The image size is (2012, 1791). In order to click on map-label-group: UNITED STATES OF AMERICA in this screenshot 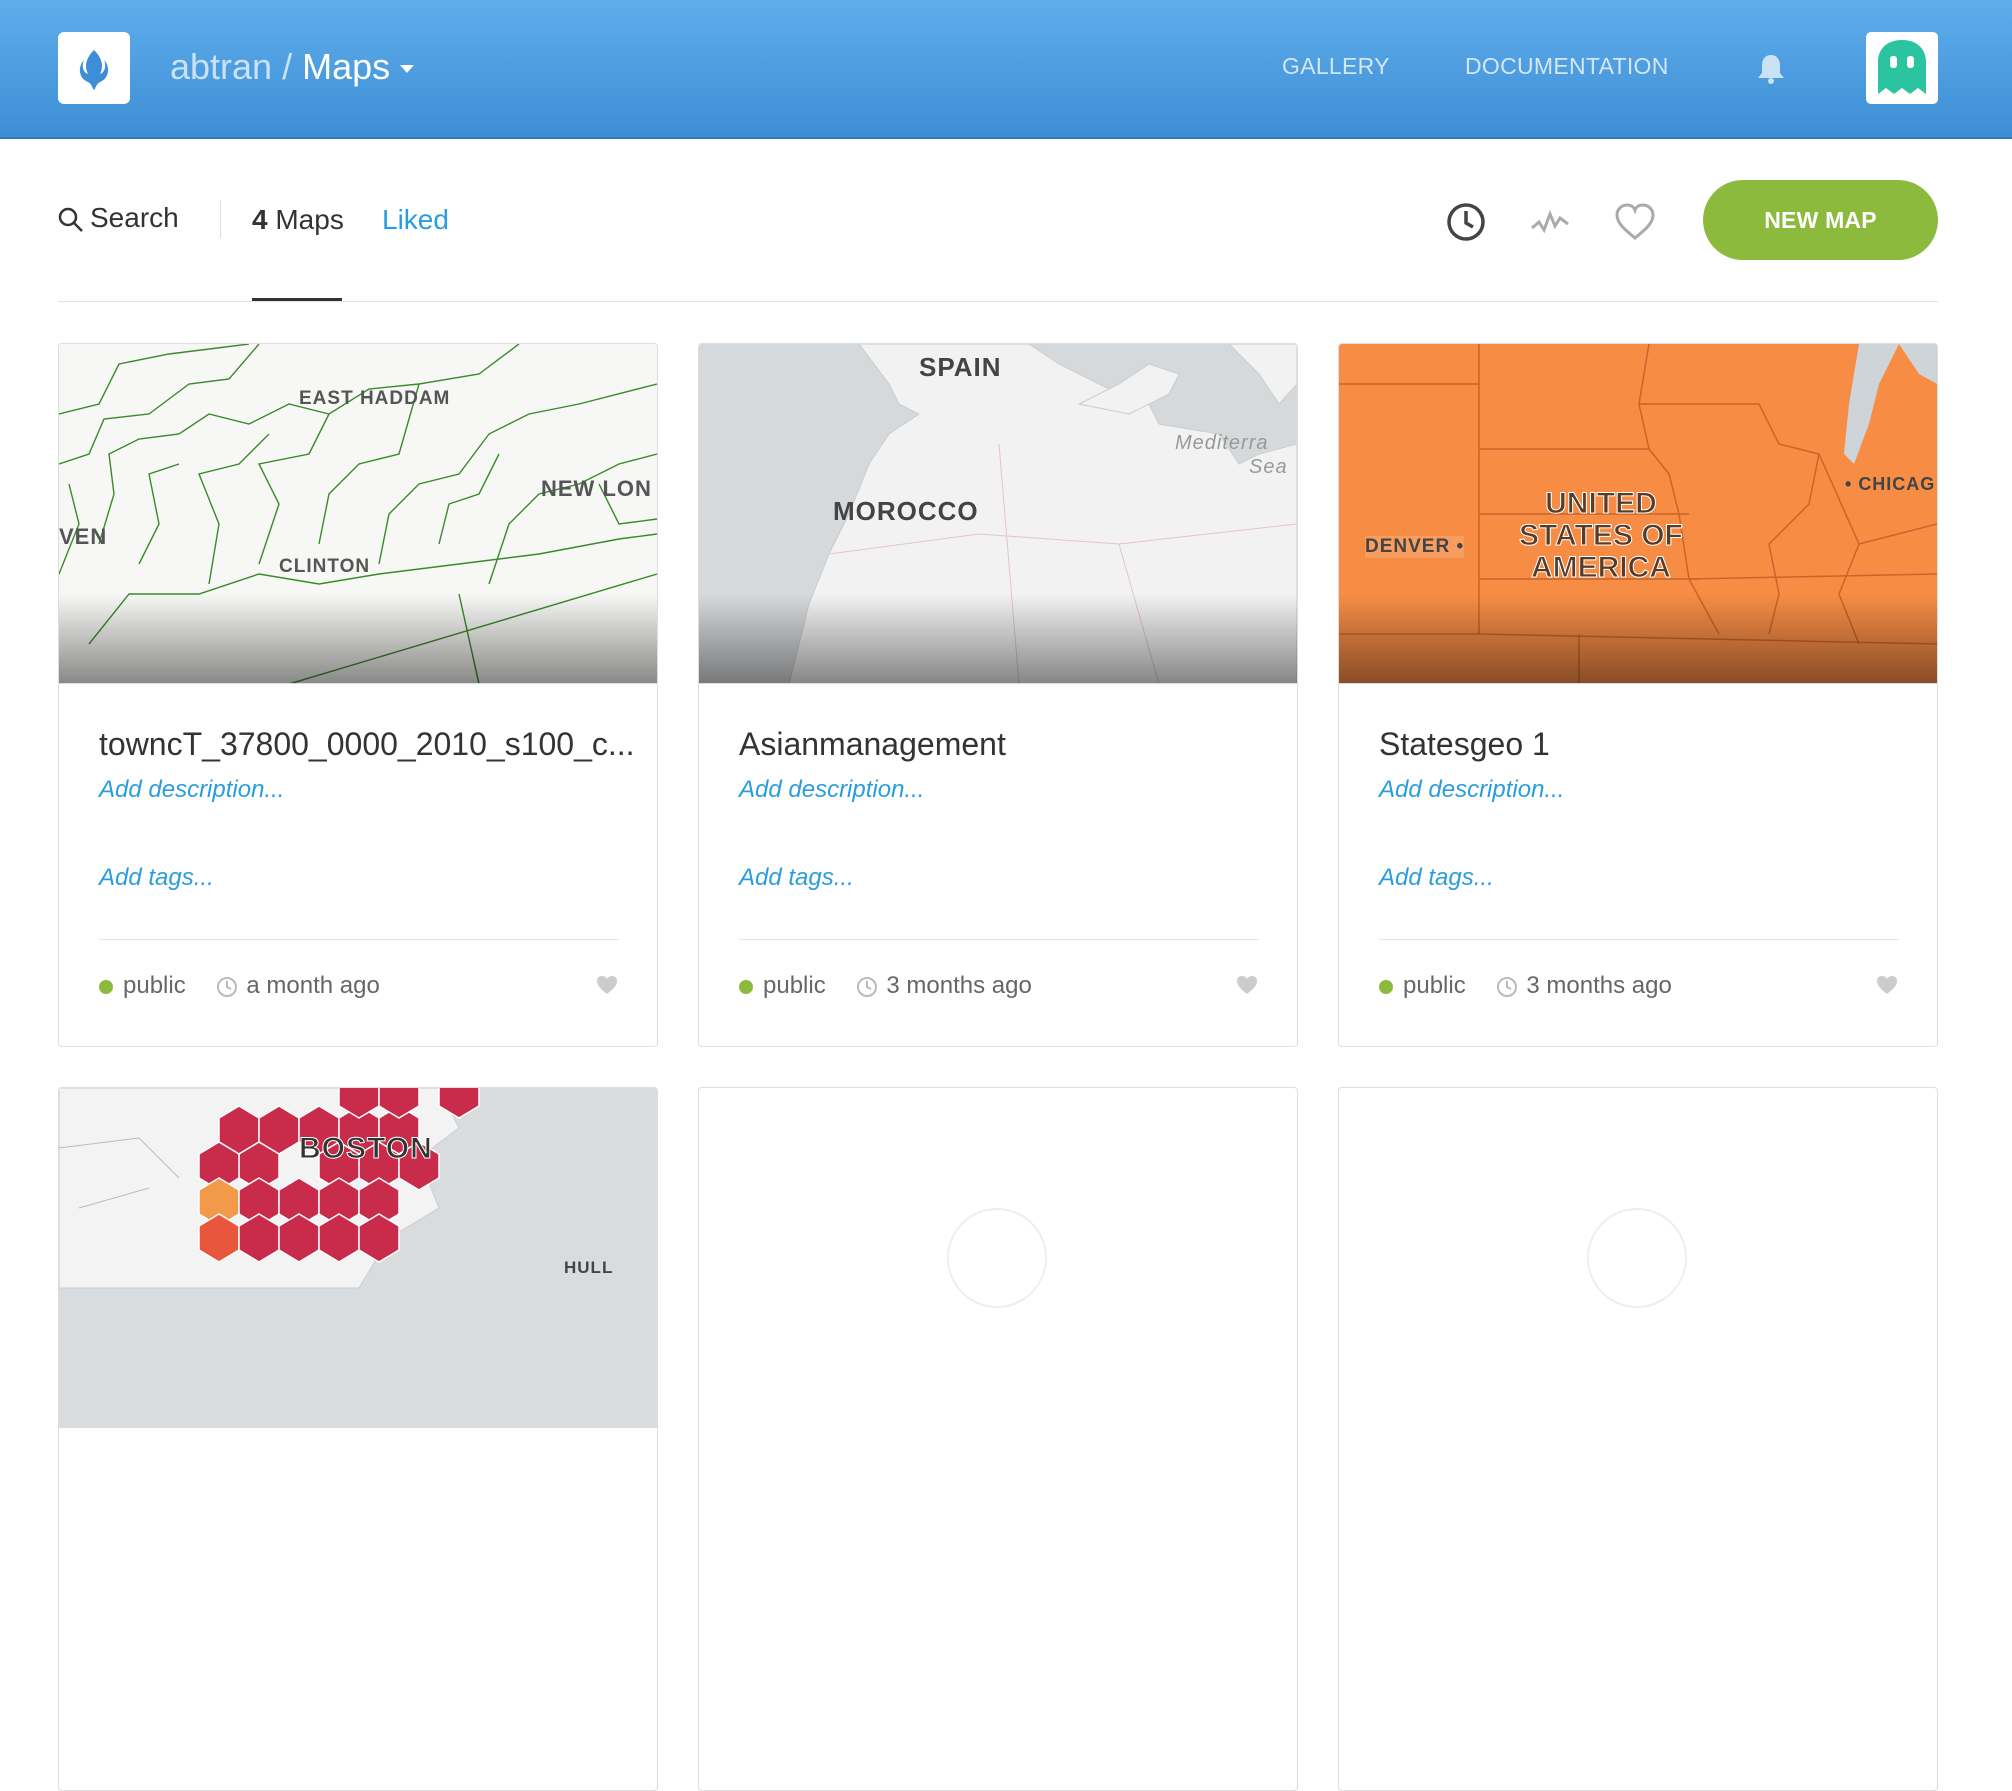, I will do `click(1601, 535)`.